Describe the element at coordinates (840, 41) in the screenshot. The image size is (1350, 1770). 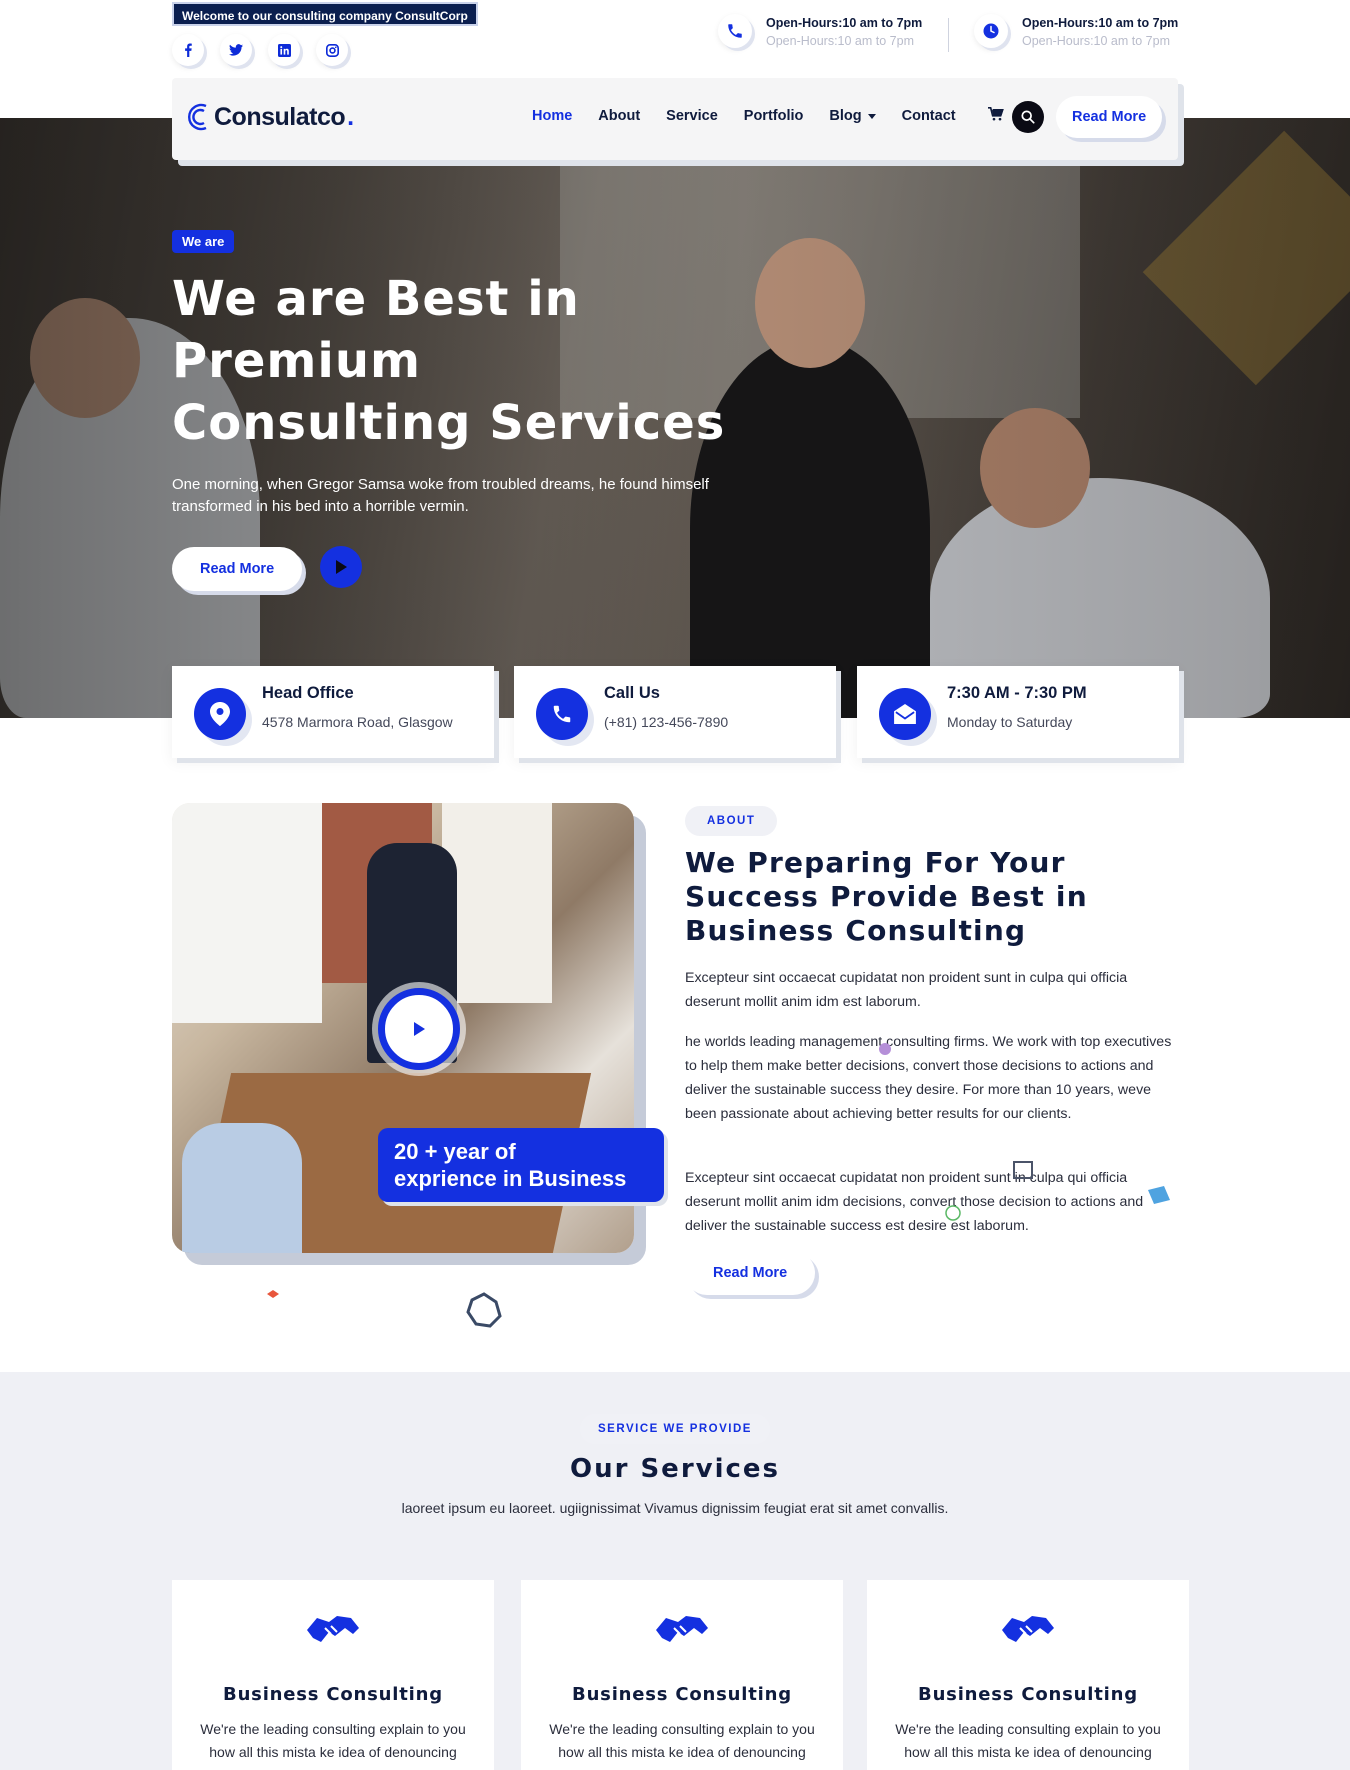
I see `hours-sub-1: Open-Hours:10 am to 7pm` at that location.